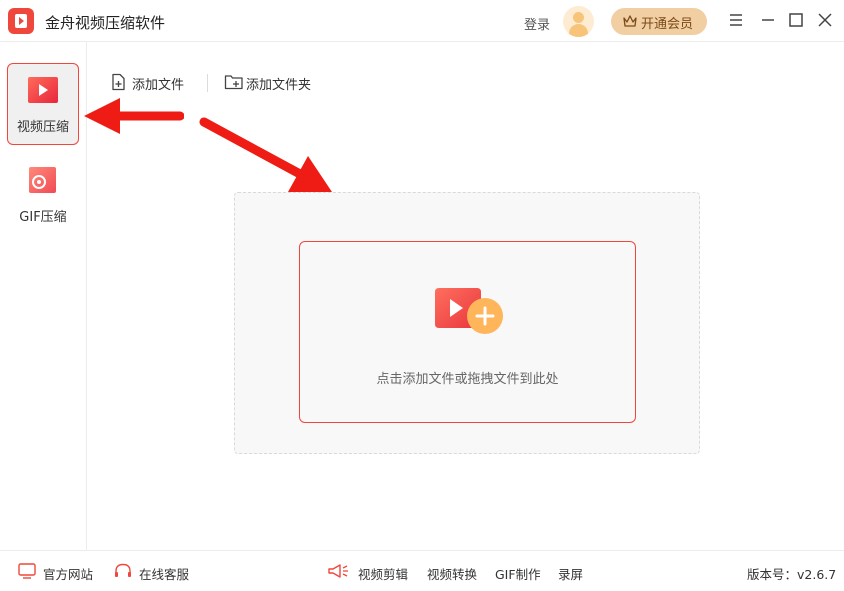 Image resolution: width=844 pixels, height=591 pixels. What do you see at coordinates (118, 82) in the screenshot?
I see `add-file-icon` at bounding box center [118, 82].